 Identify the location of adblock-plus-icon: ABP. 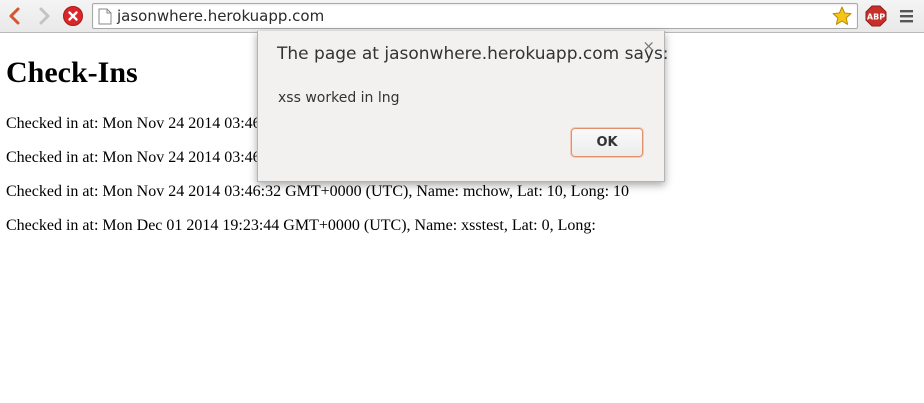
(876, 16).